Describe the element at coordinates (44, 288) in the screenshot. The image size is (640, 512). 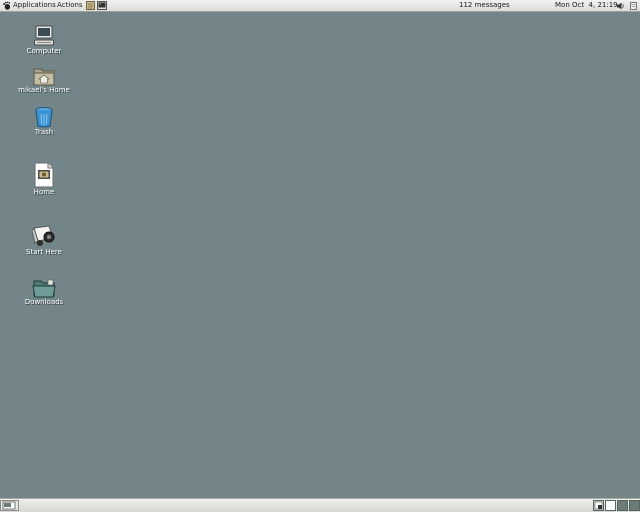
I see `downloads-folder-icon` at that location.